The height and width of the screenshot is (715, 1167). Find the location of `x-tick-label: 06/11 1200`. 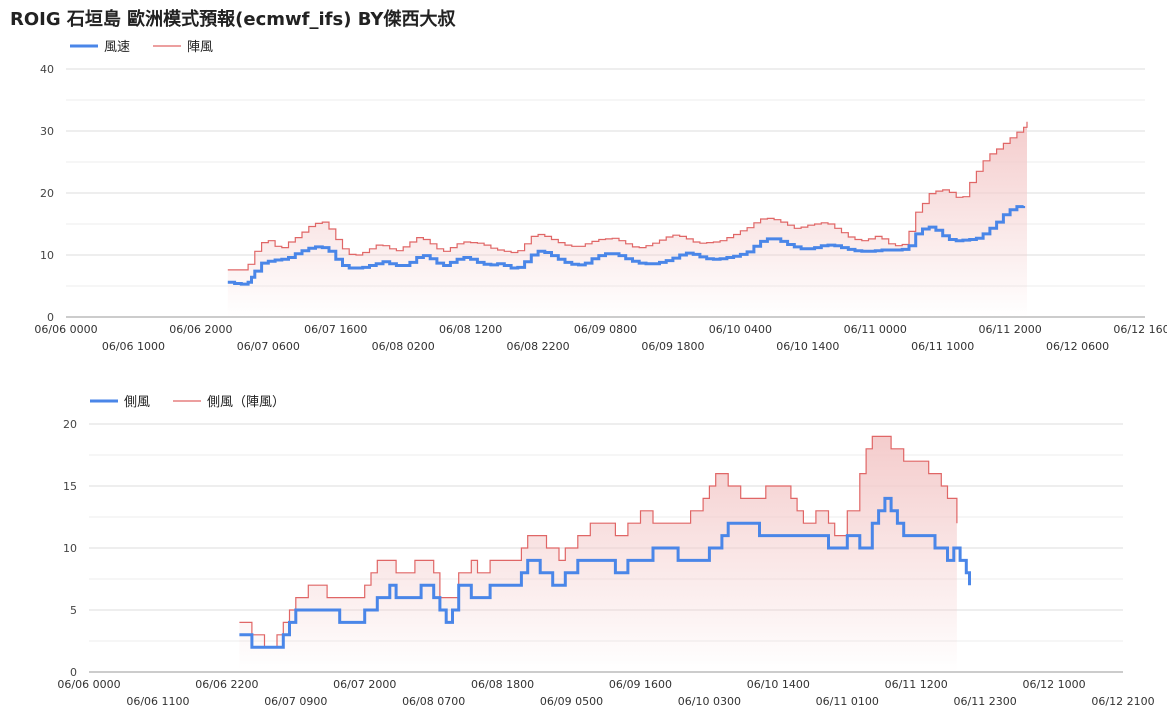

x-tick-label: 06/11 1200 is located at coordinates (916, 684).